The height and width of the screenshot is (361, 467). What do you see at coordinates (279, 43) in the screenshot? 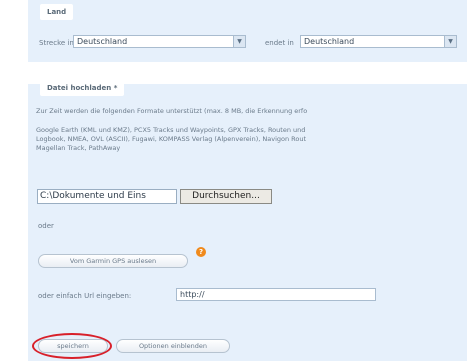
I see `end-country-label: endet in` at bounding box center [279, 43].